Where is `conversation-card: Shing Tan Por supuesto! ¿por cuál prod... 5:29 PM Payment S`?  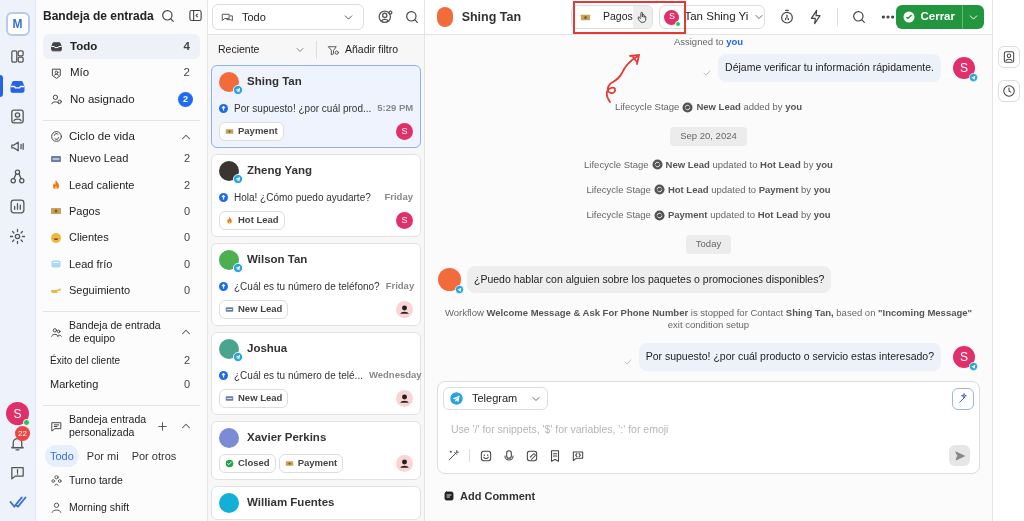
conversation-card: Shing Tan Por supuesto! ¿por cuál prod... 5:29 PM Payment S is located at coordinates (316, 106).